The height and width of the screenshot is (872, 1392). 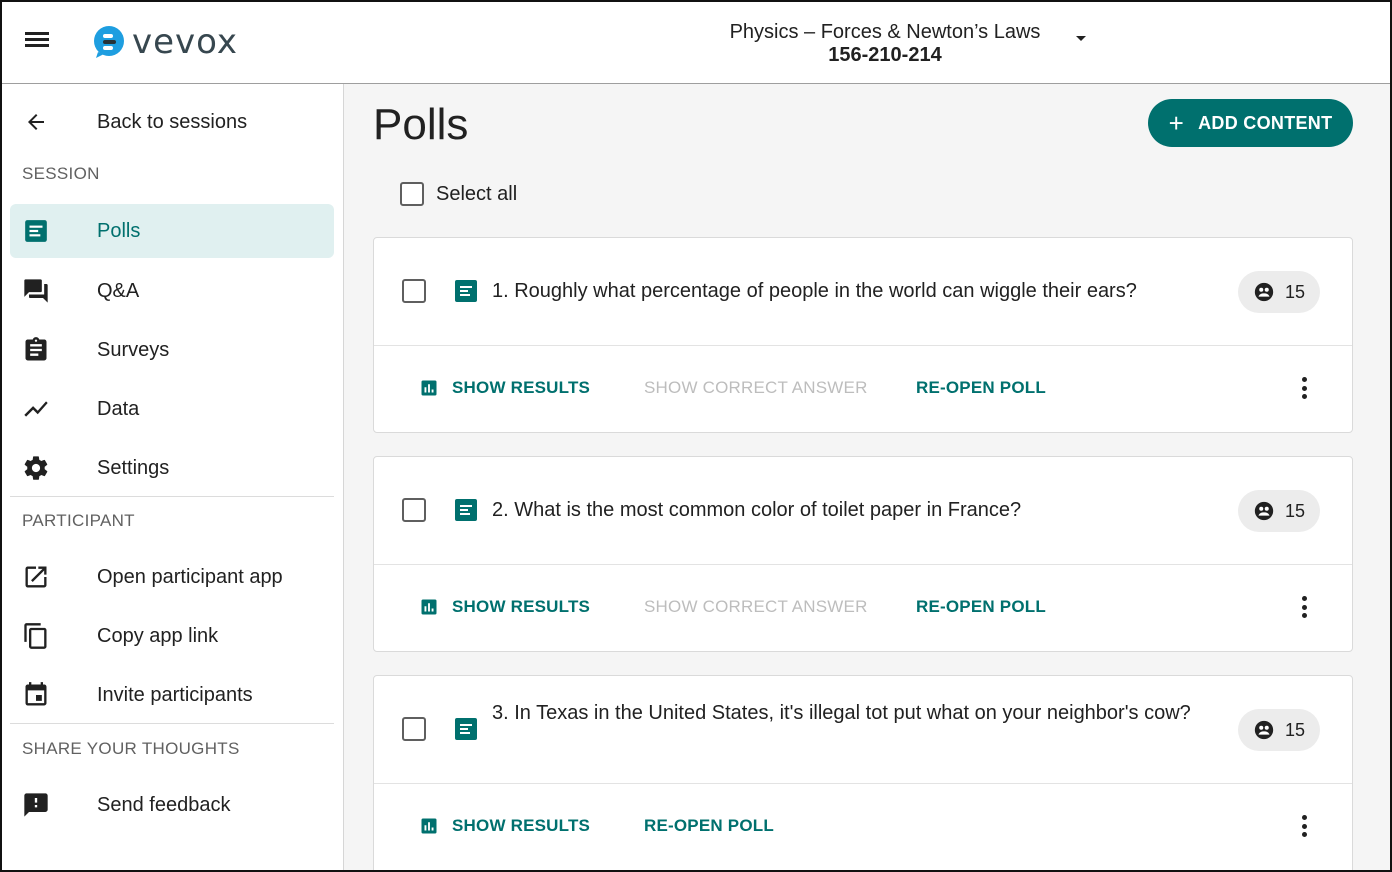 I want to click on forum-icon, so click(x=36, y=291).